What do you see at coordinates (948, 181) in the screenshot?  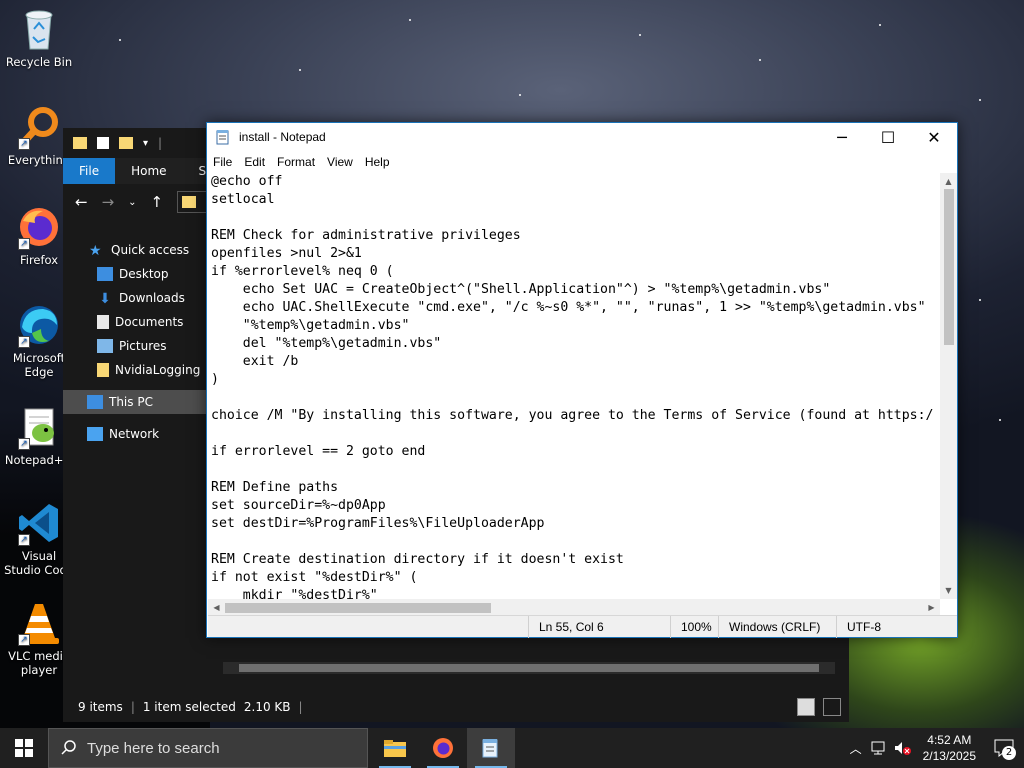 I see `scroll-up-icon: ▲` at bounding box center [948, 181].